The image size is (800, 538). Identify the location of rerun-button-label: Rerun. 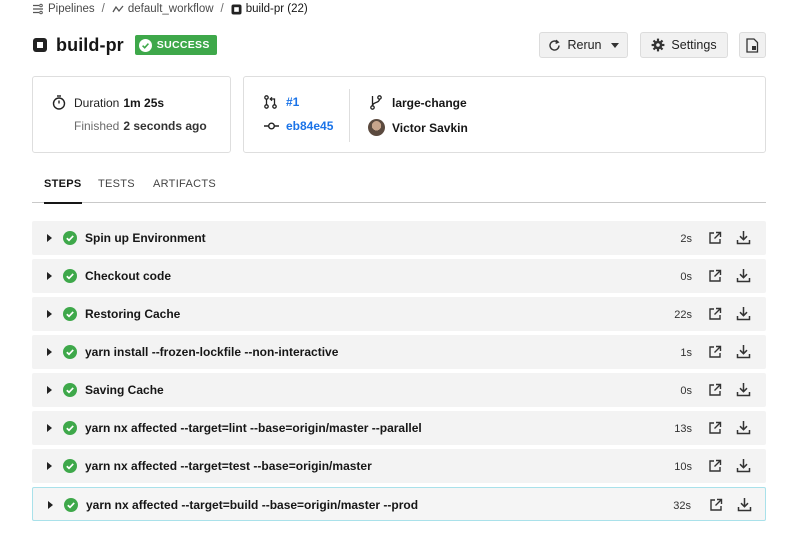
(584, 45).